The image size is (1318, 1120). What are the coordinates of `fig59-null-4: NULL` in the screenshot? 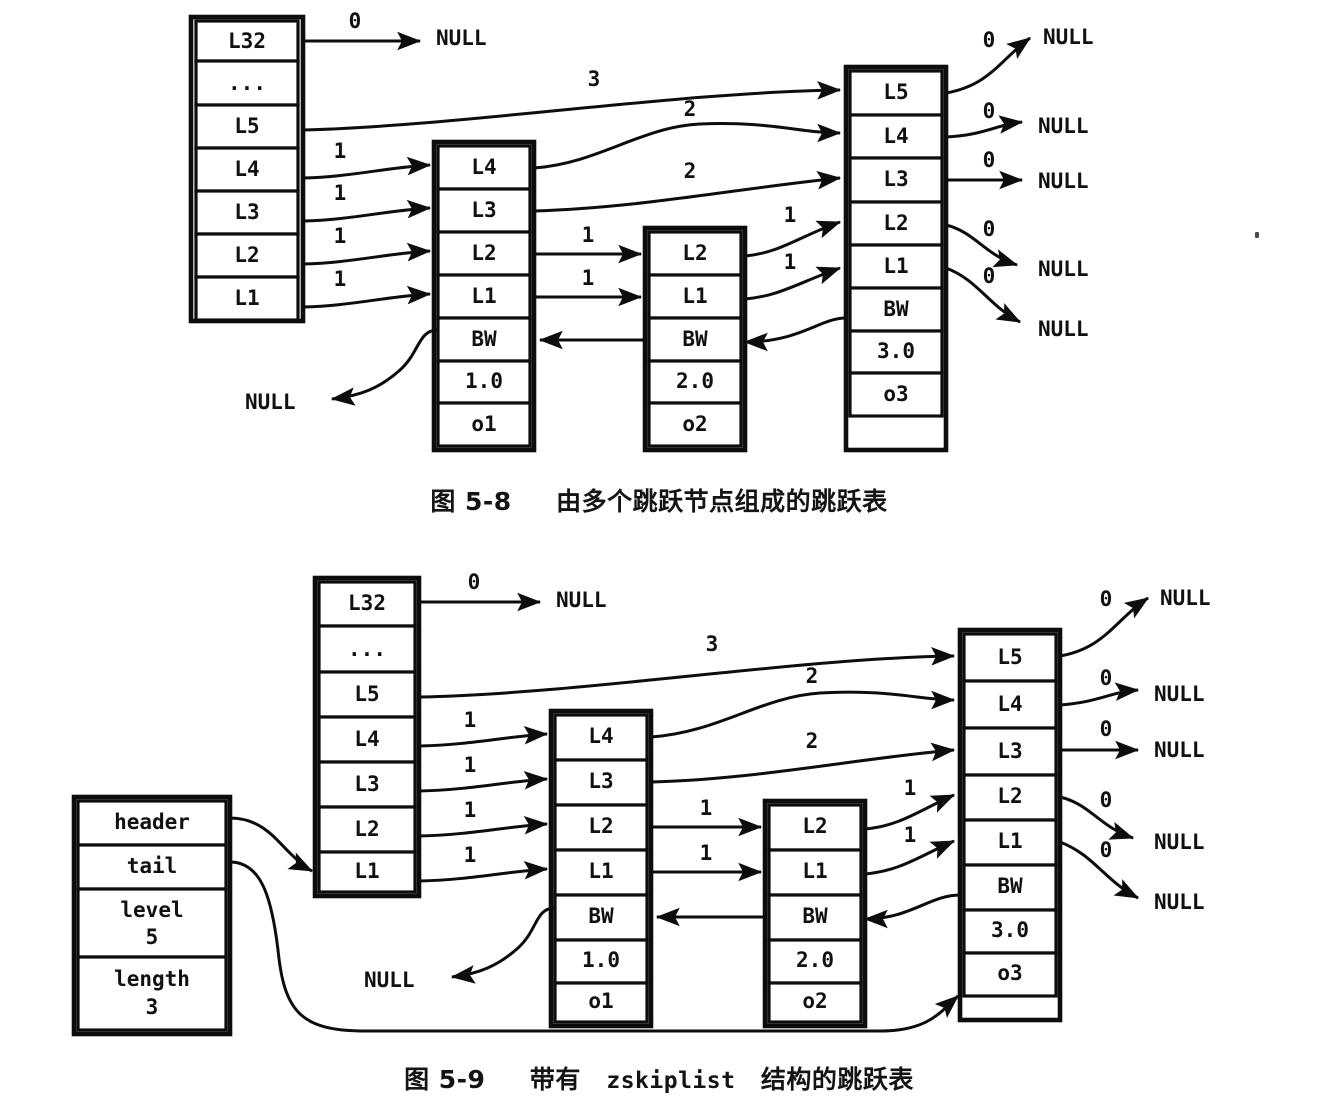 It's located at (1179, 842).